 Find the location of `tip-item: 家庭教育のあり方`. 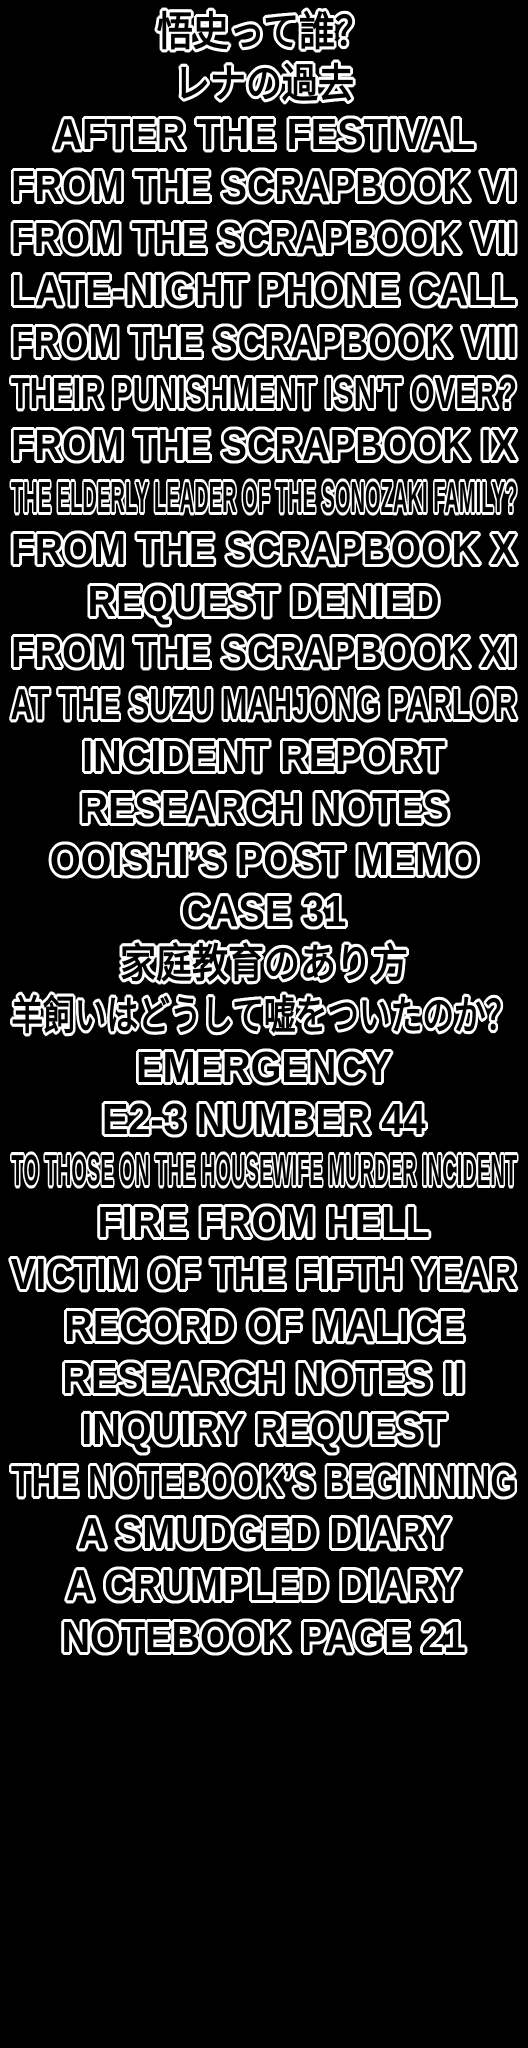

tip-item: 家庭教育のあり方 is located at coordinates (264, 964).